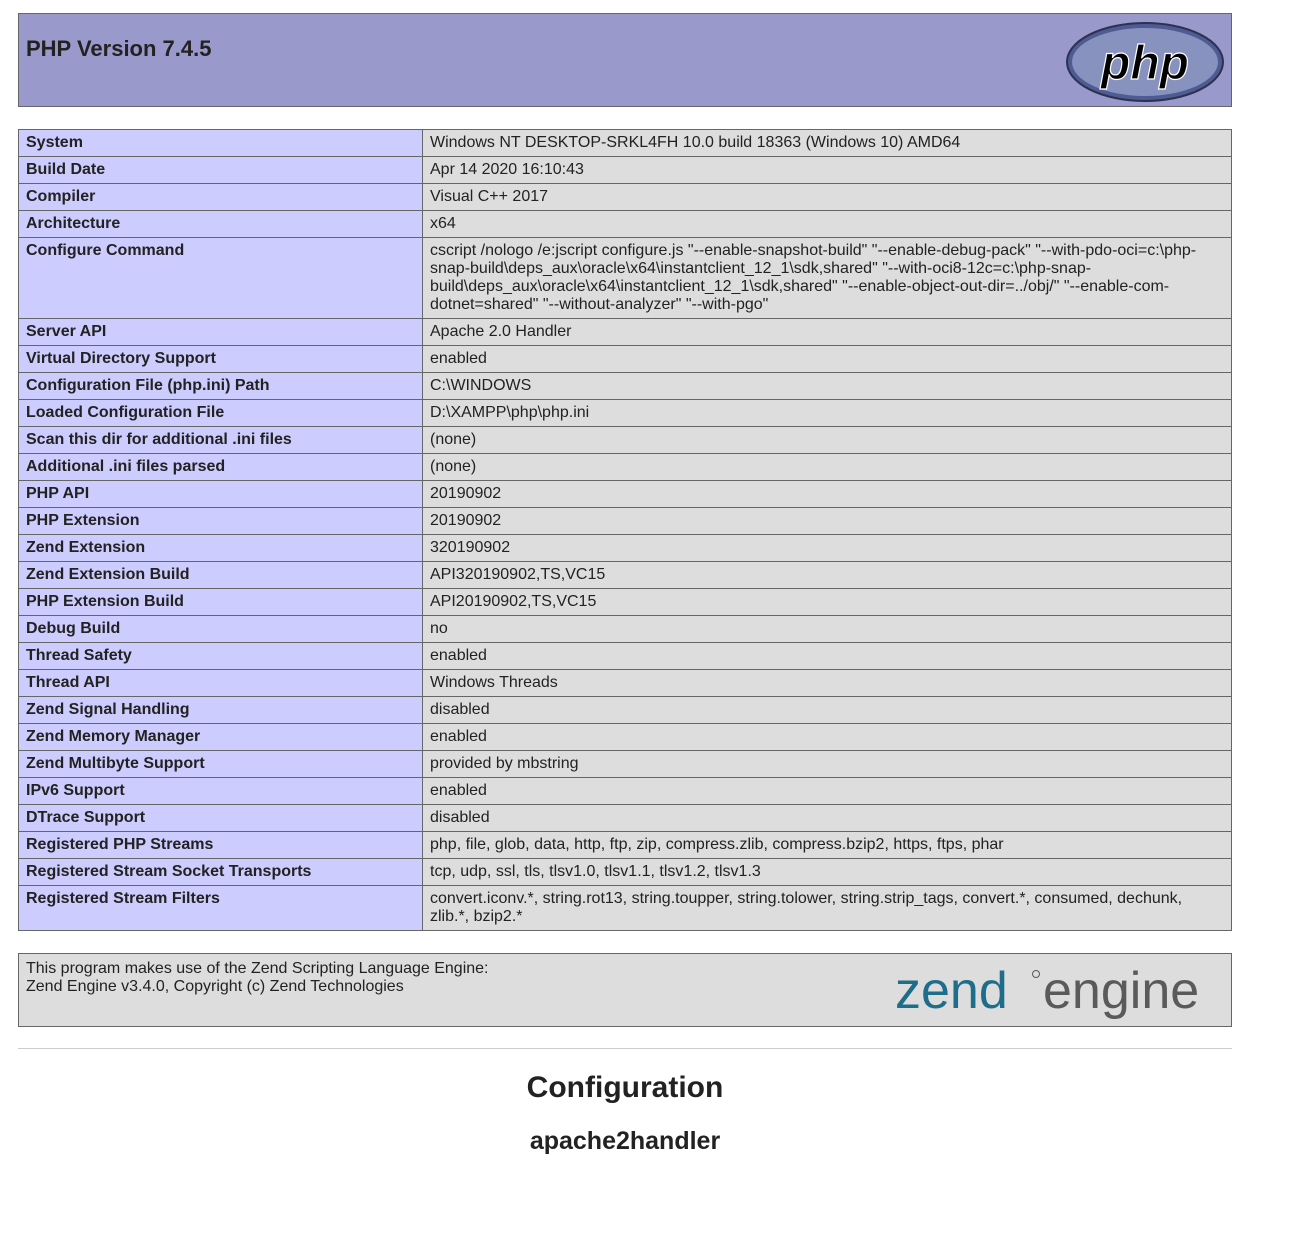  I want to click on table-row: Zend Memory Manager enabled, so click(625, 737).